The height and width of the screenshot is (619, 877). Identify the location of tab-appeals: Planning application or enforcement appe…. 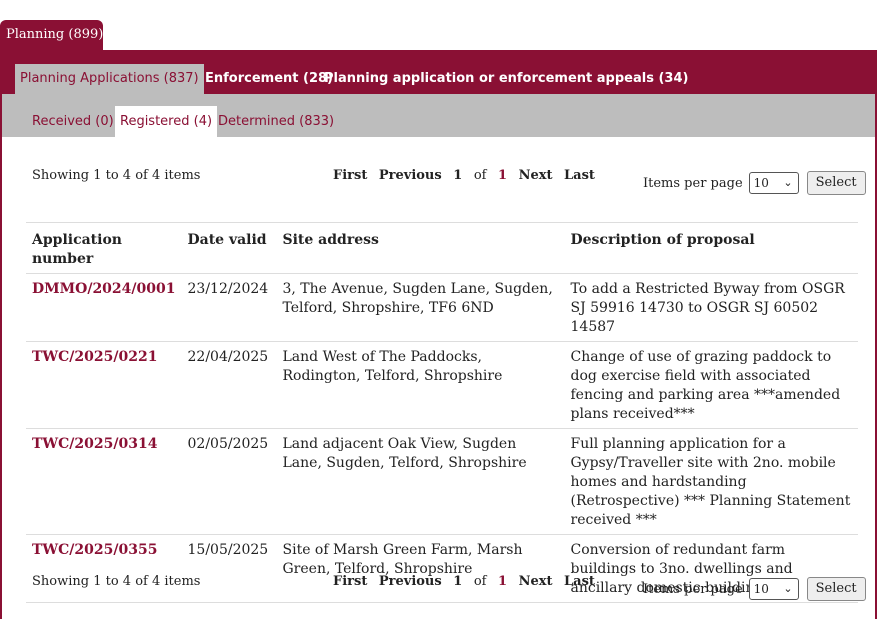
(506, 79).